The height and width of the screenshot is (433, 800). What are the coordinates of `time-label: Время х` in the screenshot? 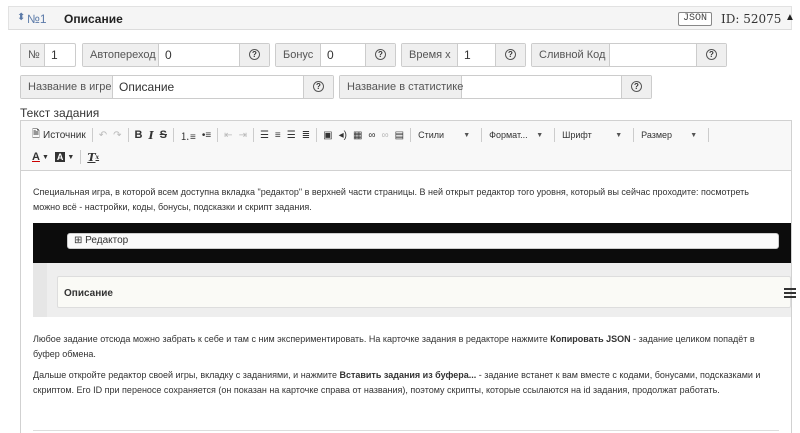 It's located at (430, 55).